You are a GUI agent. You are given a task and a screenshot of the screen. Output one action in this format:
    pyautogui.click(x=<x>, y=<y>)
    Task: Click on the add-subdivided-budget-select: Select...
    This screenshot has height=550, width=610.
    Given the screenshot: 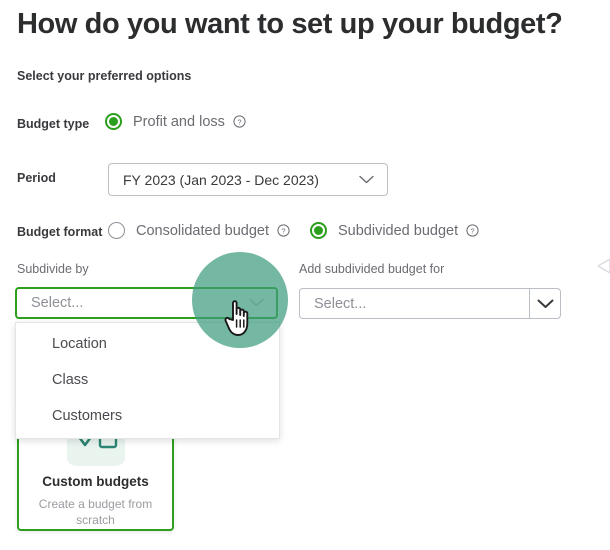 What is the action you would take?
    pyautogui.click(x=430, y=303)
    